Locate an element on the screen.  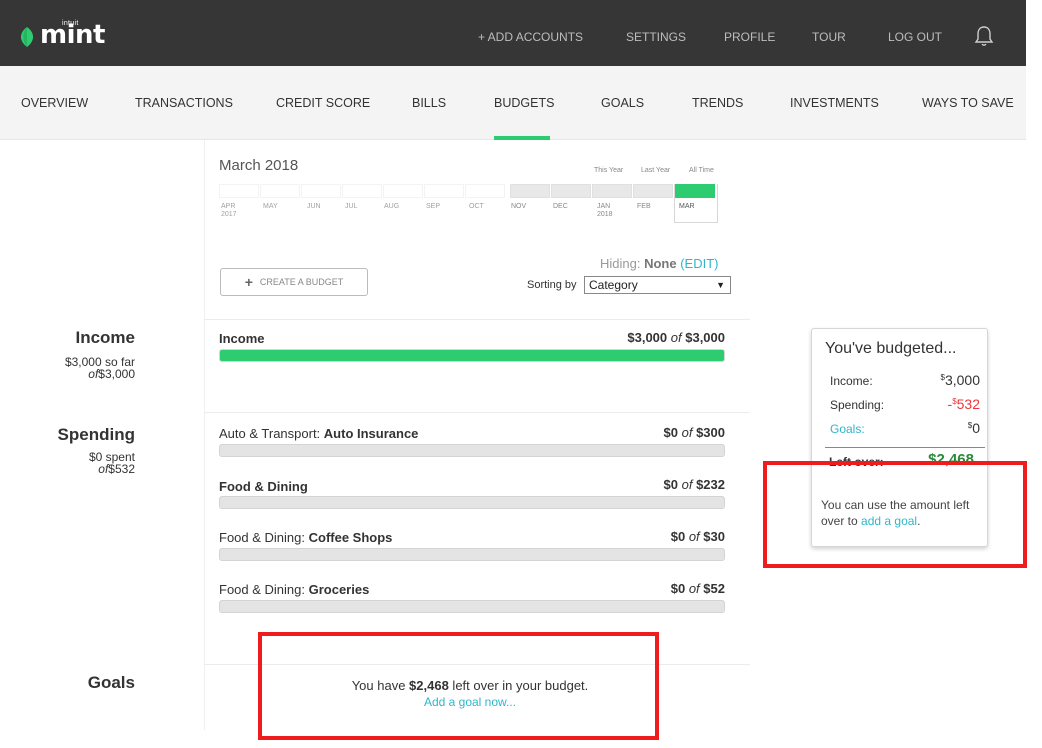
spending-section-summary: $0 spent of$532 is located at coordinates (111, 463).